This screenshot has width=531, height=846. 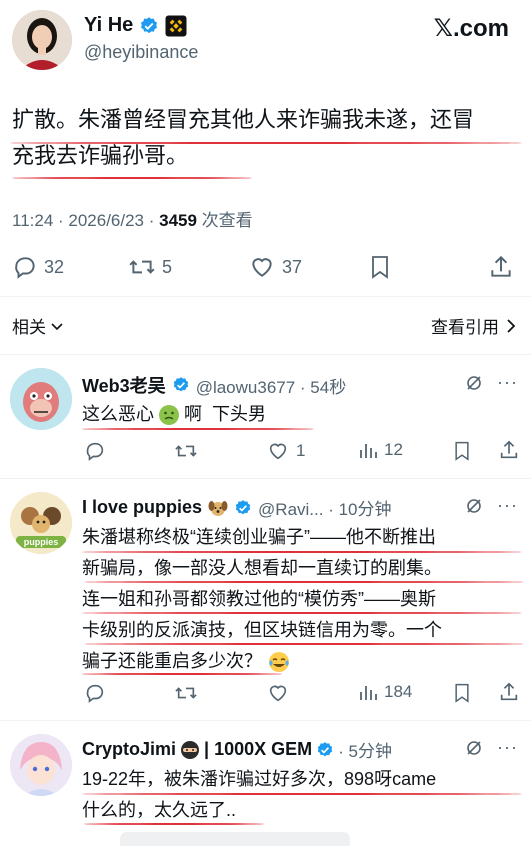 What do you see at coordinates (365, 749) in the screenshot?
I see `reply-time: · 5分钟` at bounding box center [365, 749].